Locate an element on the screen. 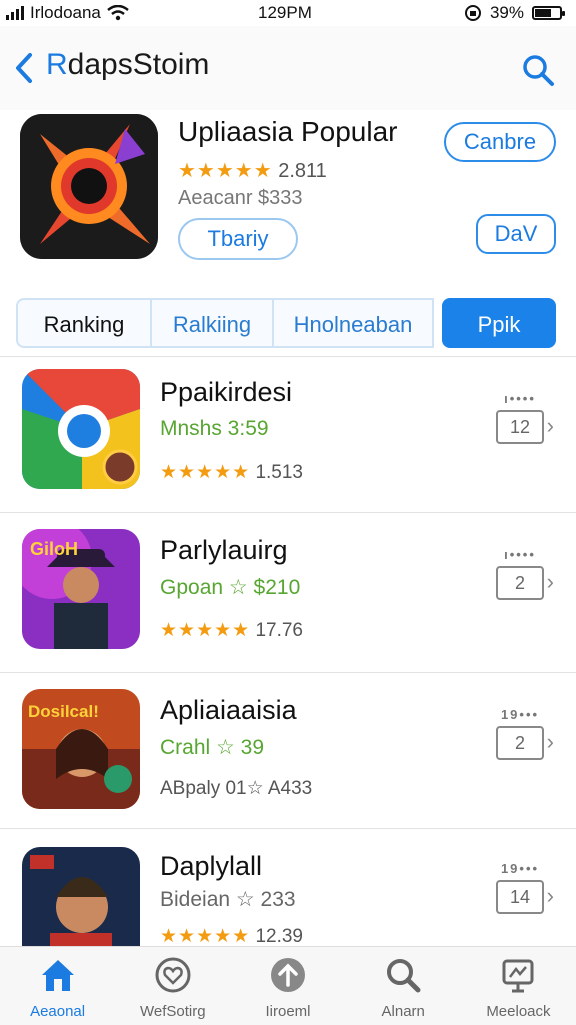  tab-feedback: Meeloack is located at coordinates (518, 986).